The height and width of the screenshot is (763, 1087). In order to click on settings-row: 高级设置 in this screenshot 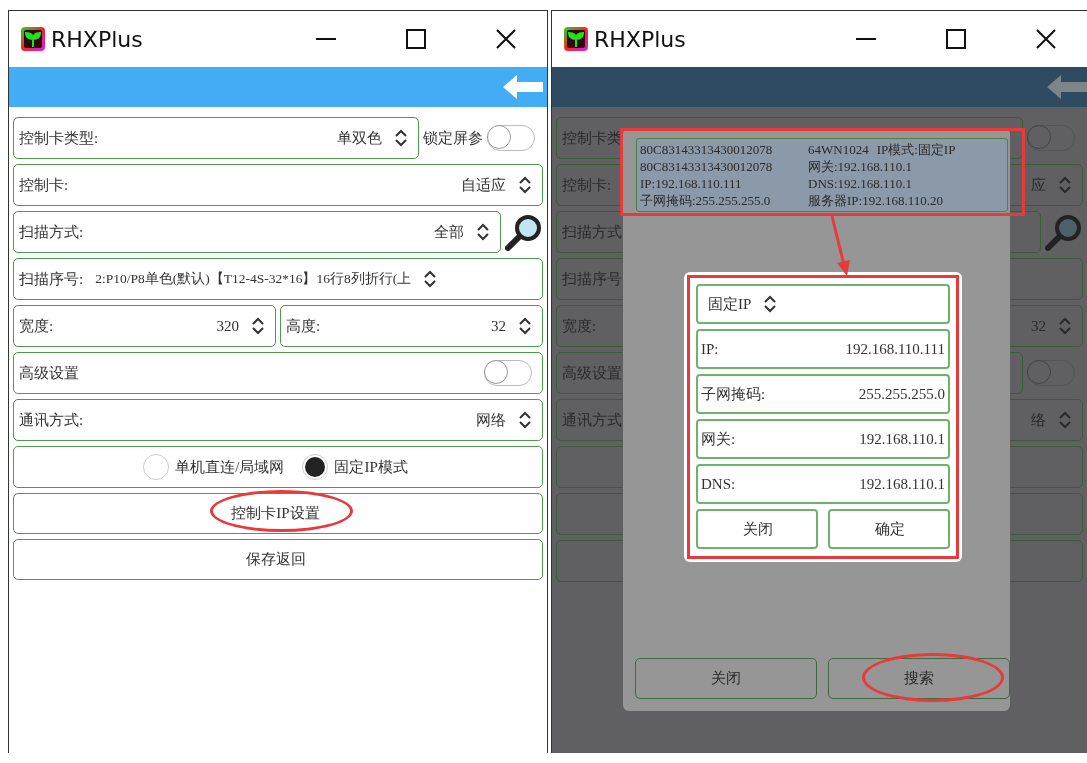, I will do `click(278, 373)`.